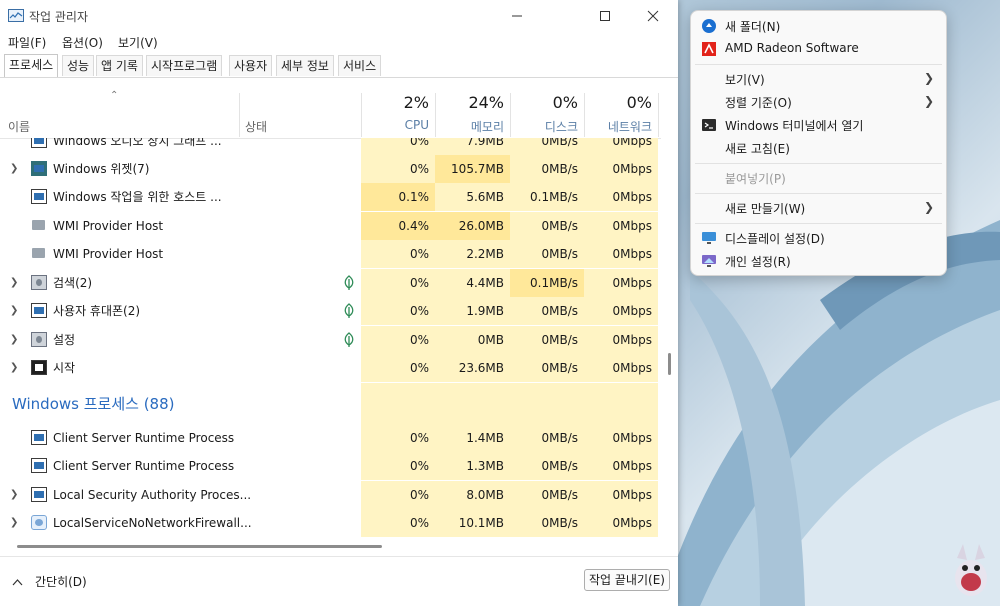 The image size is (1000, 606). Describe the element at coordinates (330, 404) in the screenshot. I see `group-header: Windows 프로세스 (88)` at that location.